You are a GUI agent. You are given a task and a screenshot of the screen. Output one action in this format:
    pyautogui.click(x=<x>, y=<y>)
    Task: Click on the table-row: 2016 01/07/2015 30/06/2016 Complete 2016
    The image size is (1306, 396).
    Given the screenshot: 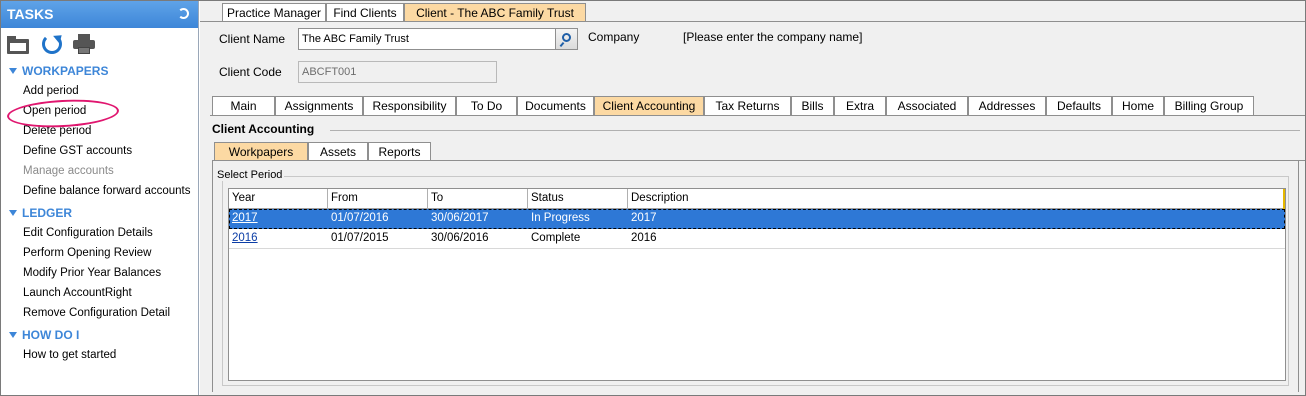 What is the action you would take?
    pyautogui.click(x=757, y=239)
    